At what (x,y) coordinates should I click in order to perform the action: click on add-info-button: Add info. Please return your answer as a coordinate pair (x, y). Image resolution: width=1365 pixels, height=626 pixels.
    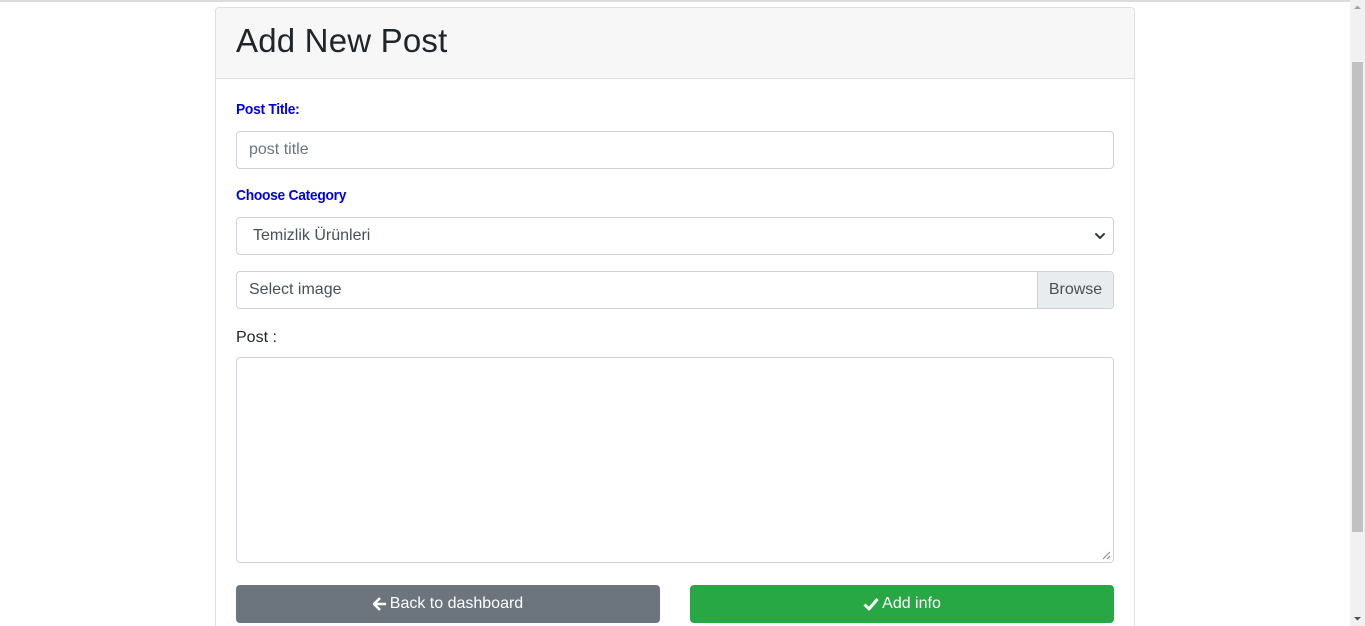
    Looking at the image, I should click on (902, 604).